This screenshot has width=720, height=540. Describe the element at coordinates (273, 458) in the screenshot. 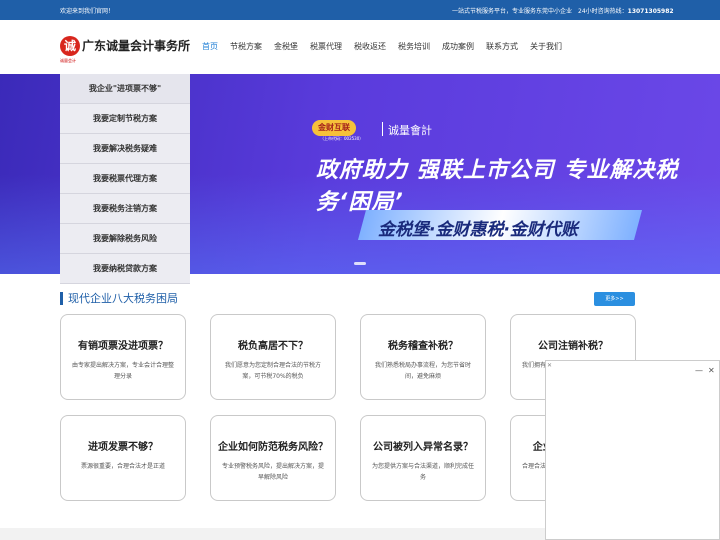

I see `problem-card: 企业如何防范税务风险？ 专业预警税务风险，提出解决方案，提早解除风险` at that location.